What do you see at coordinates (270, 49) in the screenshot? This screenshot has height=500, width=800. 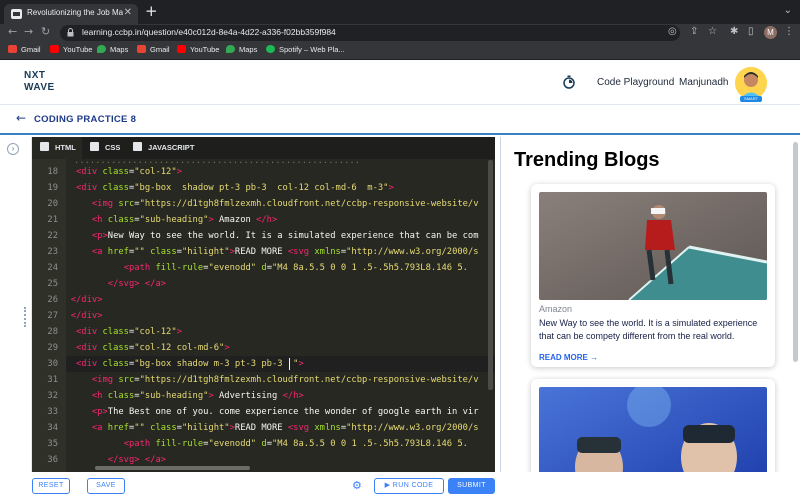 I see `spotify-icon` at bounding box center [270, 49].